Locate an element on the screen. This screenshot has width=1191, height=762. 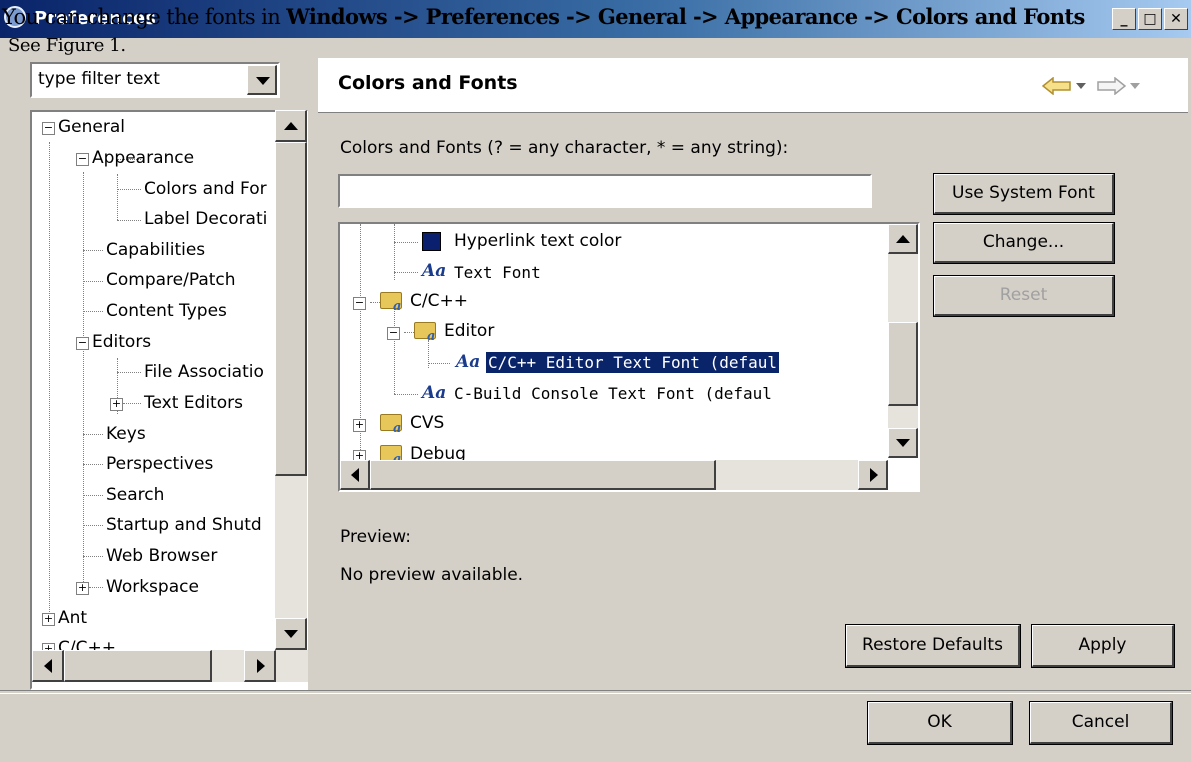
use-system-font-button: Use System Font is located at coordinates (1024, 194).